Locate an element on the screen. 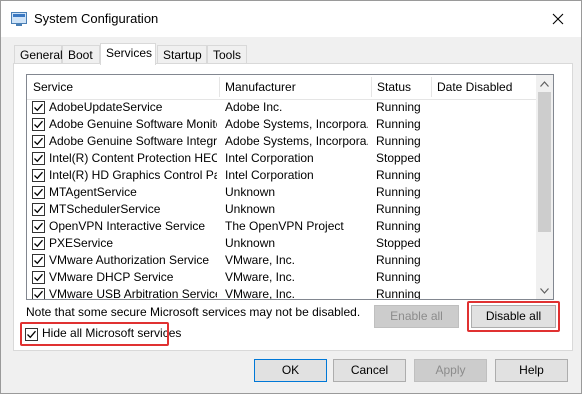  service-row: VMware DHCP Service VMware, Inc. Running is located at coordinates (282, 277).